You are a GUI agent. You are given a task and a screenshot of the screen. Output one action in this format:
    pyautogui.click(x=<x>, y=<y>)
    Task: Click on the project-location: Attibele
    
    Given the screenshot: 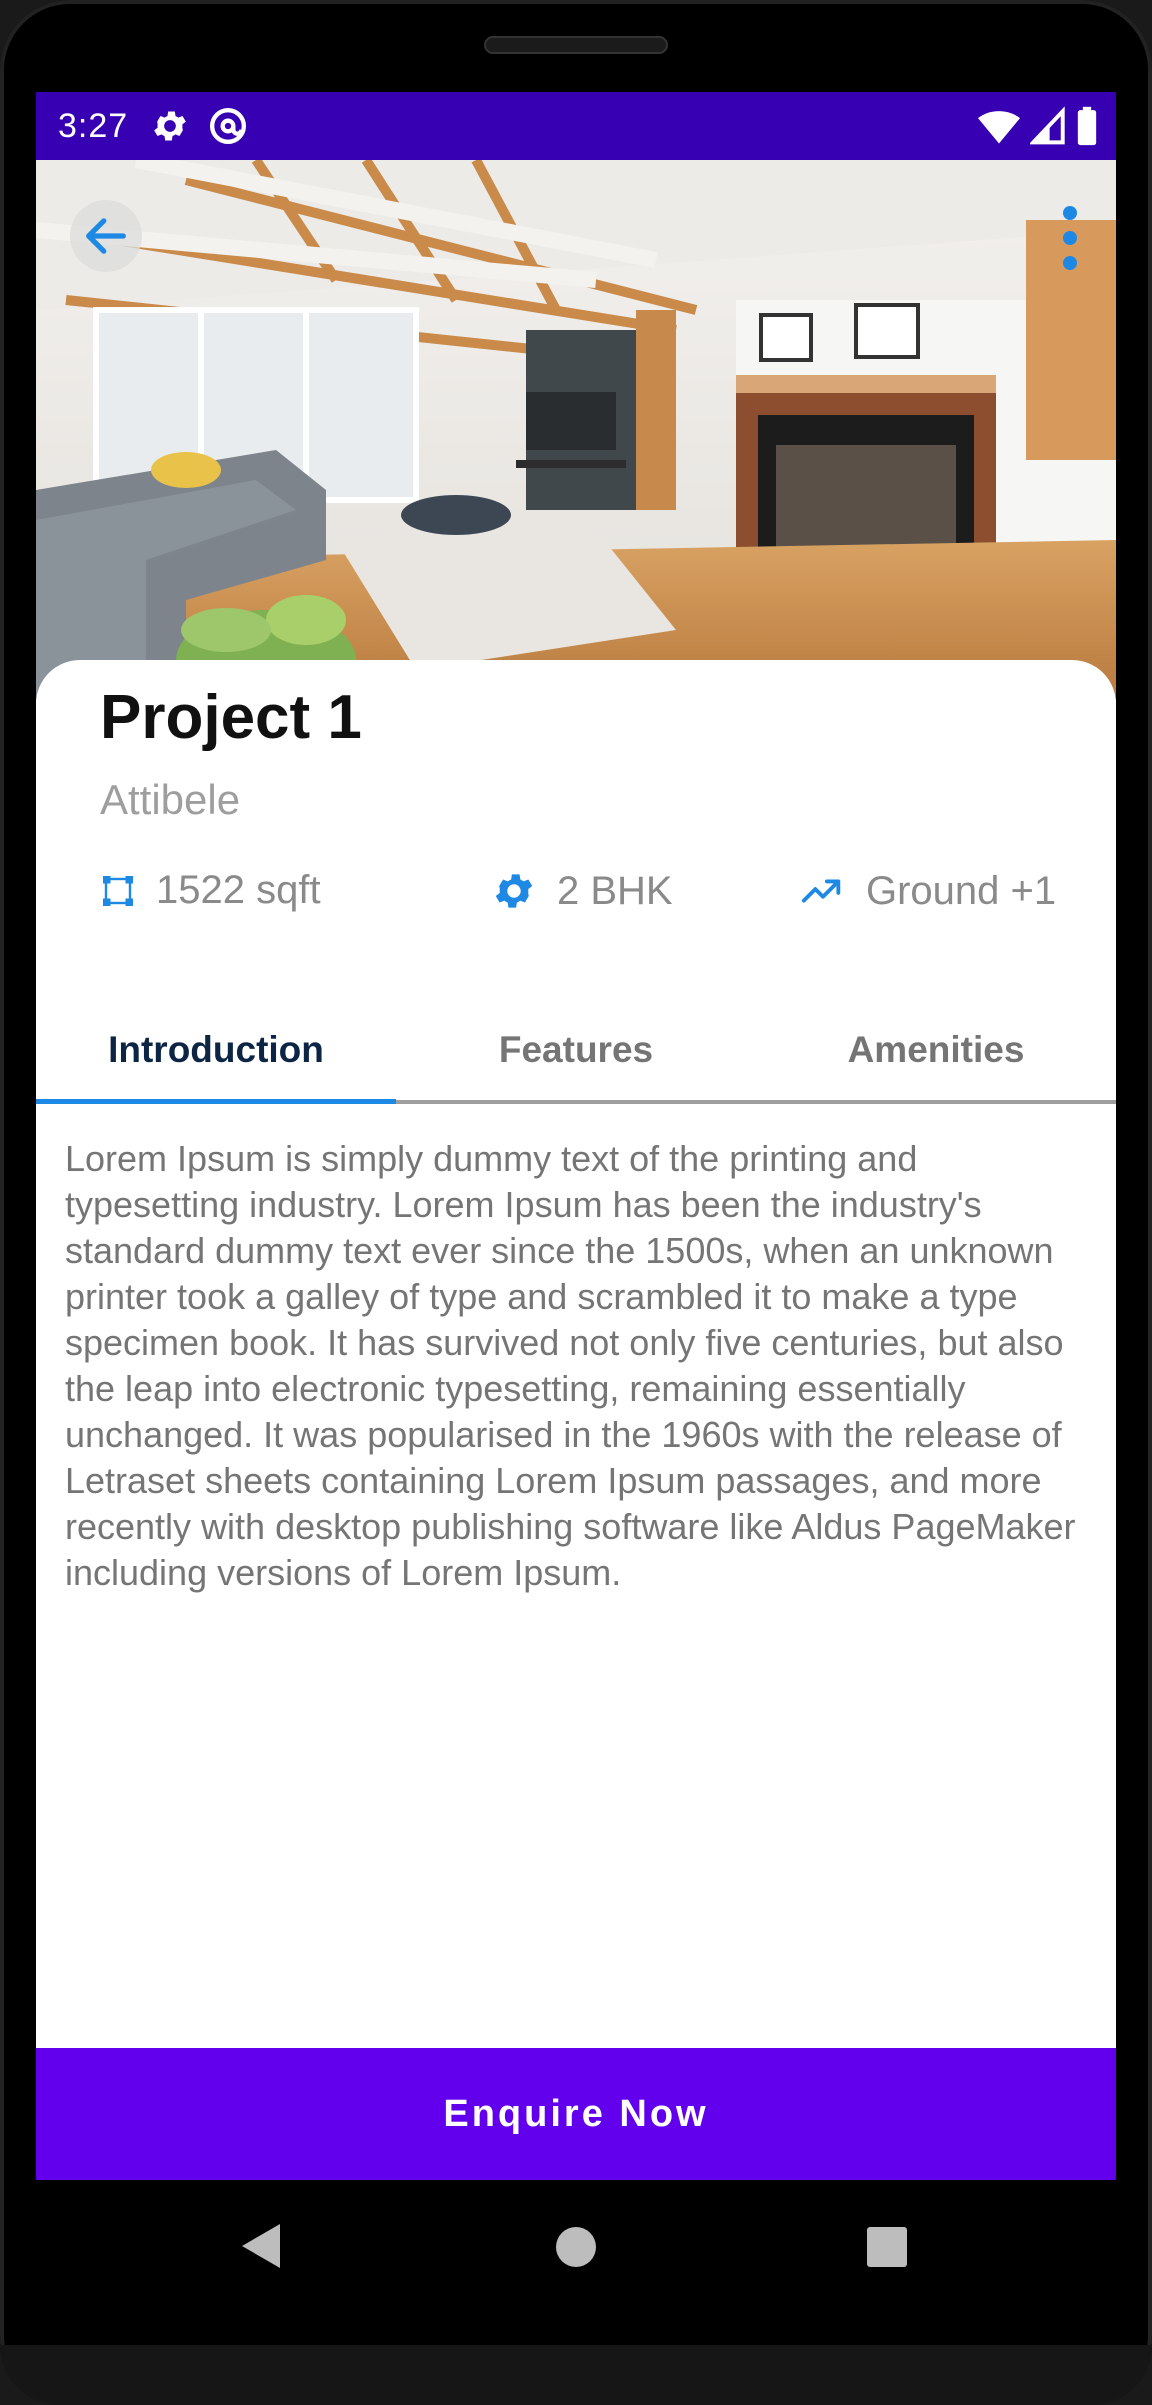 What is the action you would take?
    pyautogui.click(x=170, y=799)
    